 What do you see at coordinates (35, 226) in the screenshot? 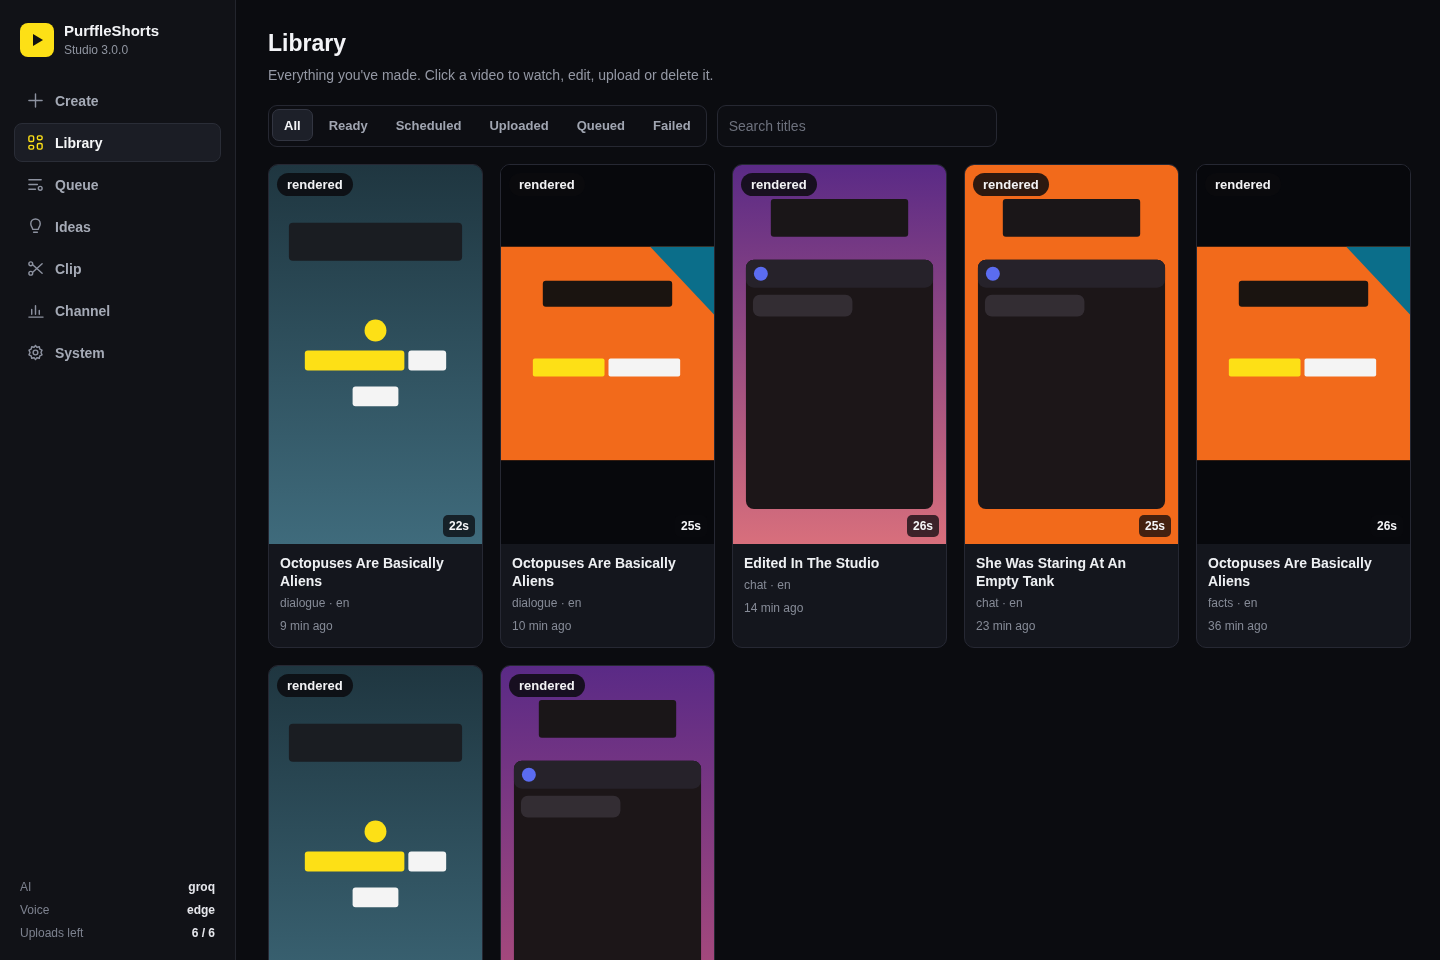
I see `lightbulb-icon` at bounding box center [35, 226].